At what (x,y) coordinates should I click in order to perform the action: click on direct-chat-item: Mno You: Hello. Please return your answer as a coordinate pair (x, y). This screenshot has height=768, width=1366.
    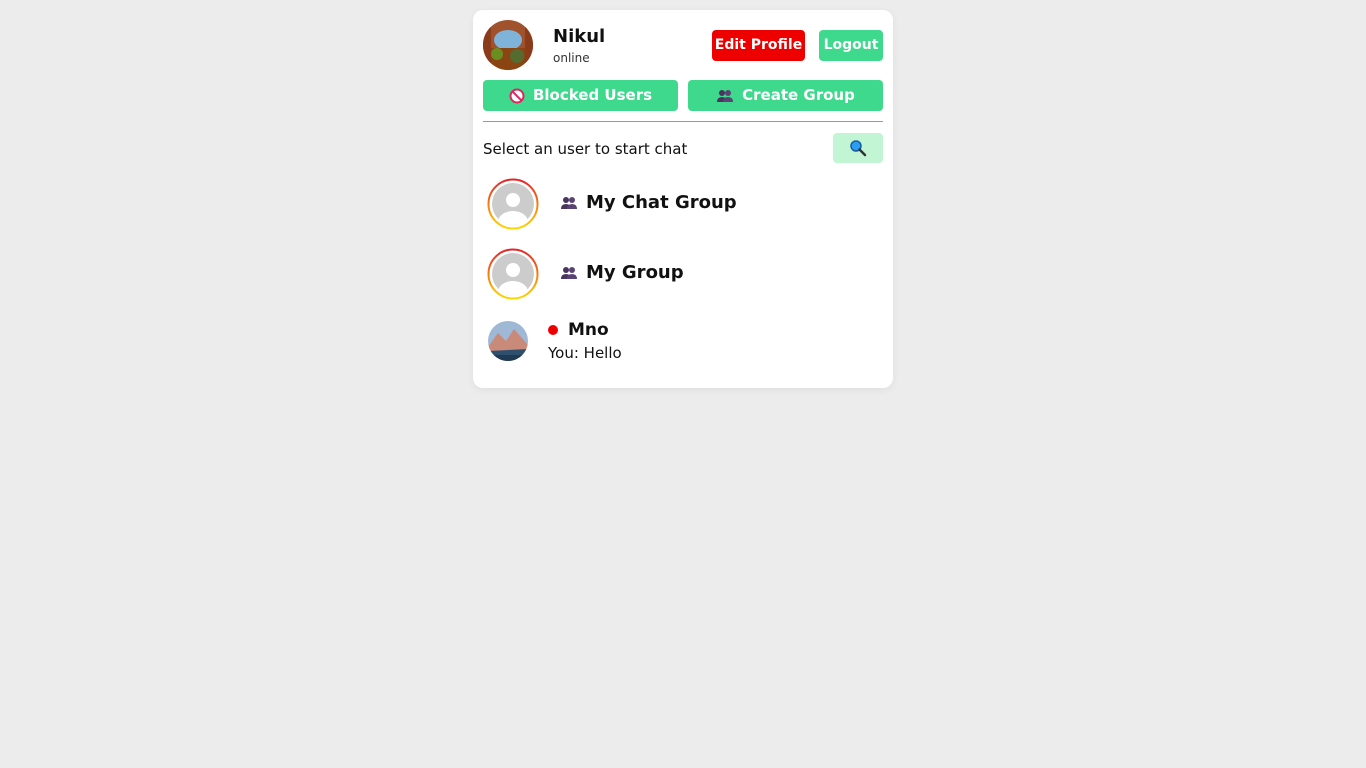
    Looking at the image, I should click on (683, 343).